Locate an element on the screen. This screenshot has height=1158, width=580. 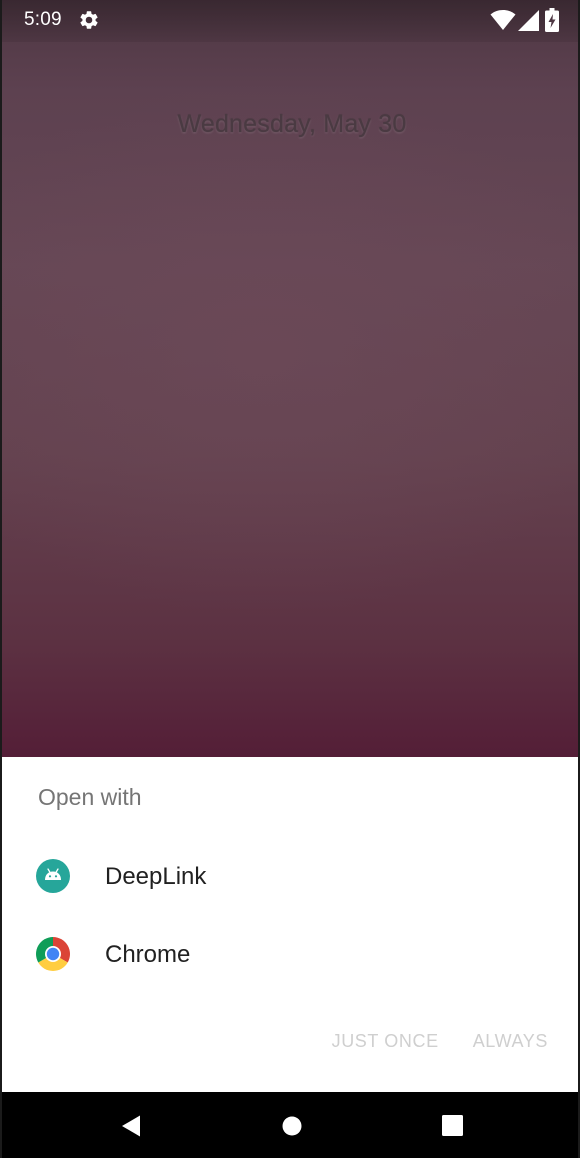
gear-icon is located at coordinates (89, 20).